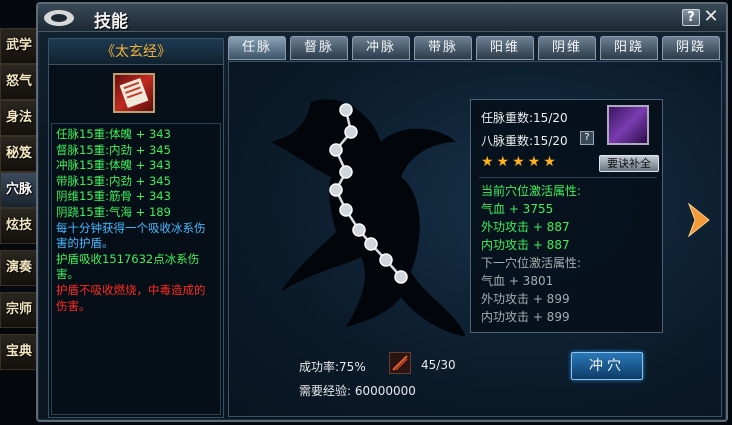 The image size is (732, 425). I want to click on exp-needed: 需要经验: 60000000, so click(357, 391).